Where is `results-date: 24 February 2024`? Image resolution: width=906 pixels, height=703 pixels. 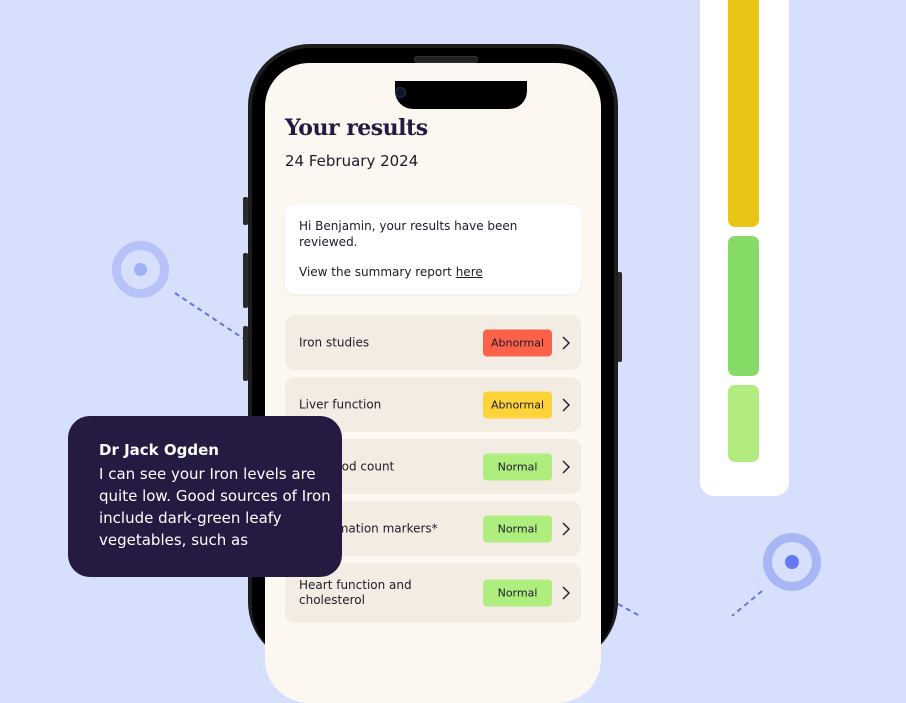
results-date: 24 February 2024 is located at coordinates (352, 161).